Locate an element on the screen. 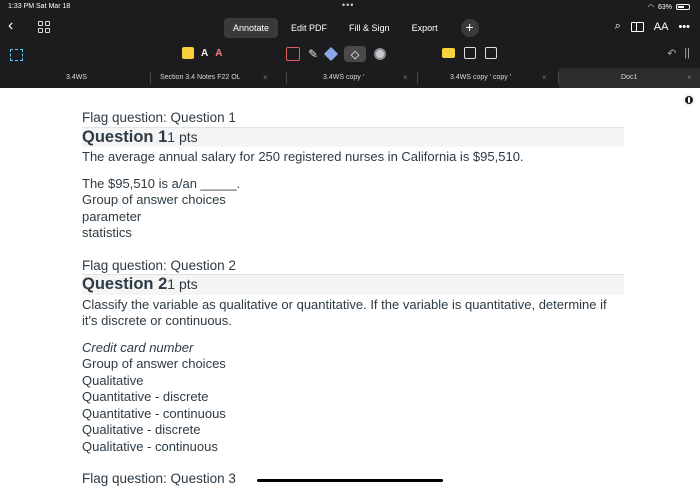 The width and height of the screenshot is (700, 487). attach-icon is located at coordinates (491, 53).